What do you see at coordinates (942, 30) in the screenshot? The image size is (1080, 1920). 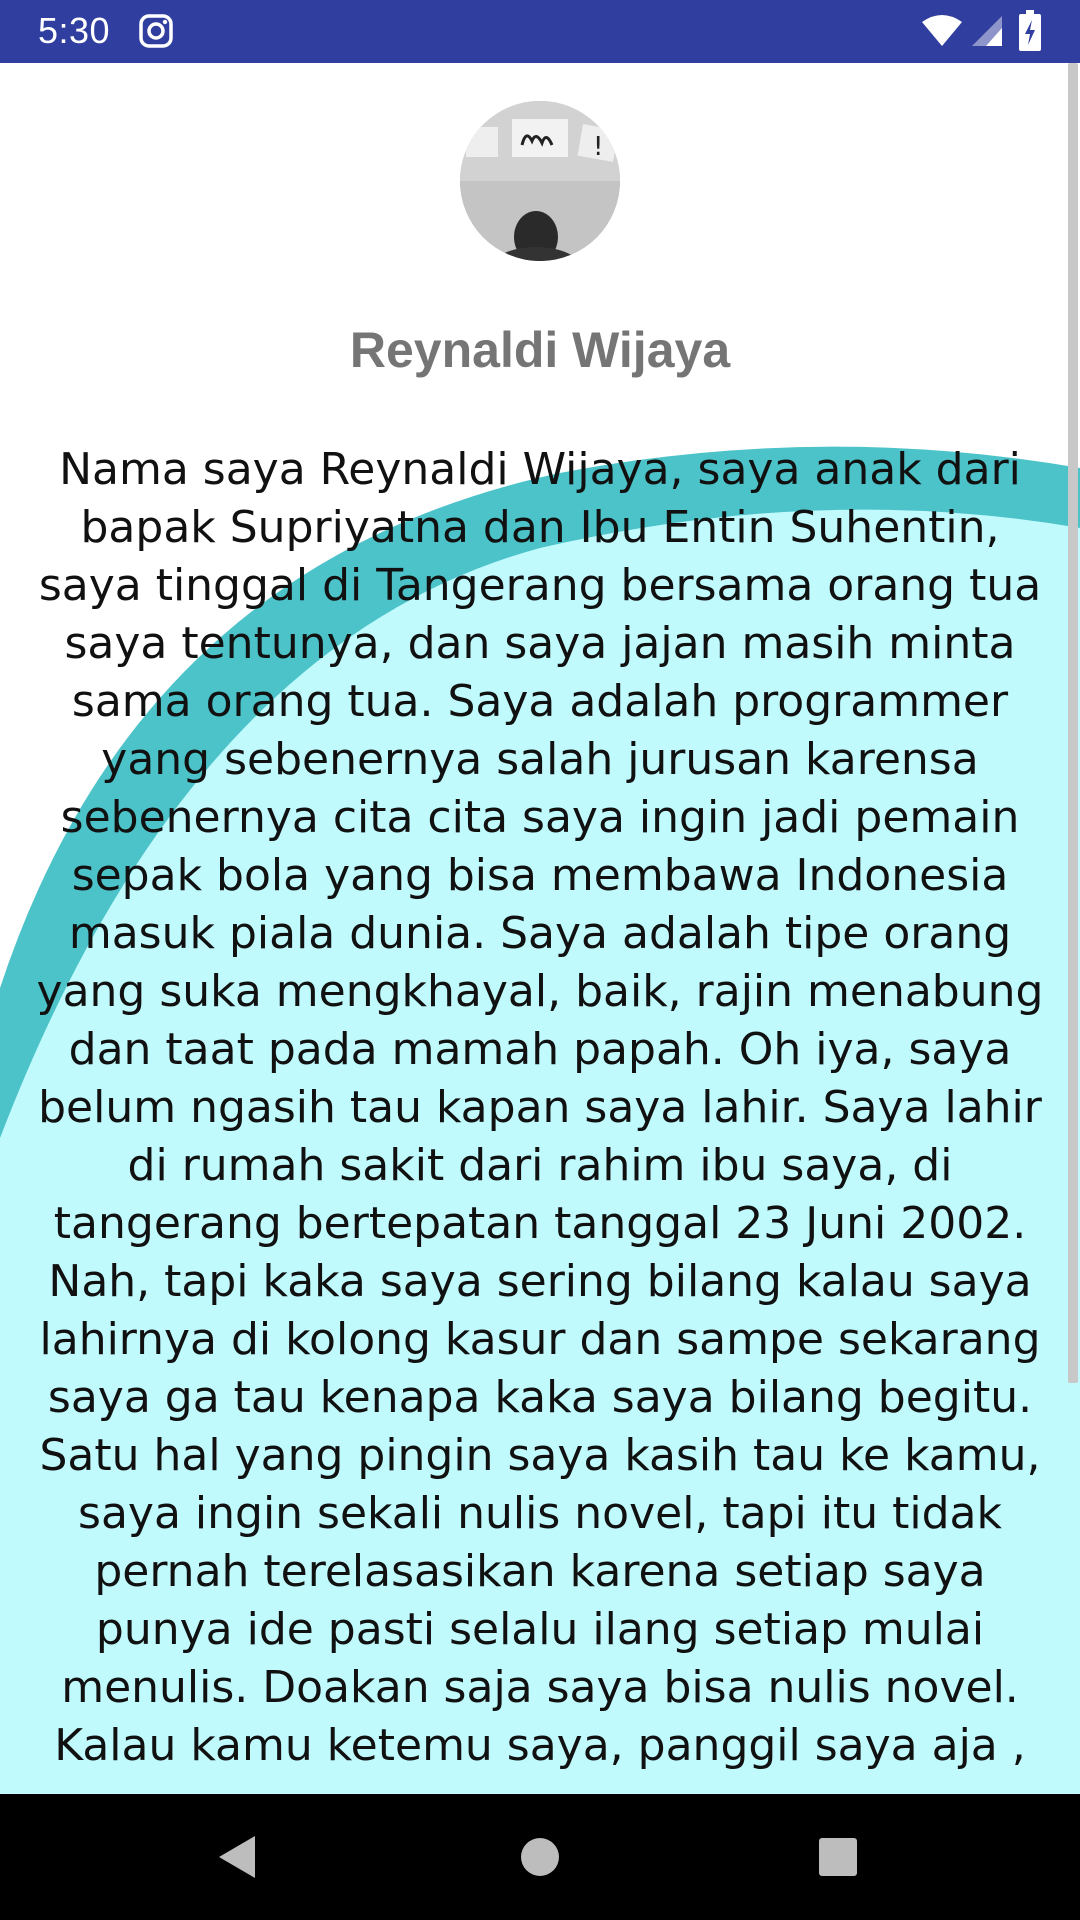 I see `wifi-icon` at bounding box center [942, 30].